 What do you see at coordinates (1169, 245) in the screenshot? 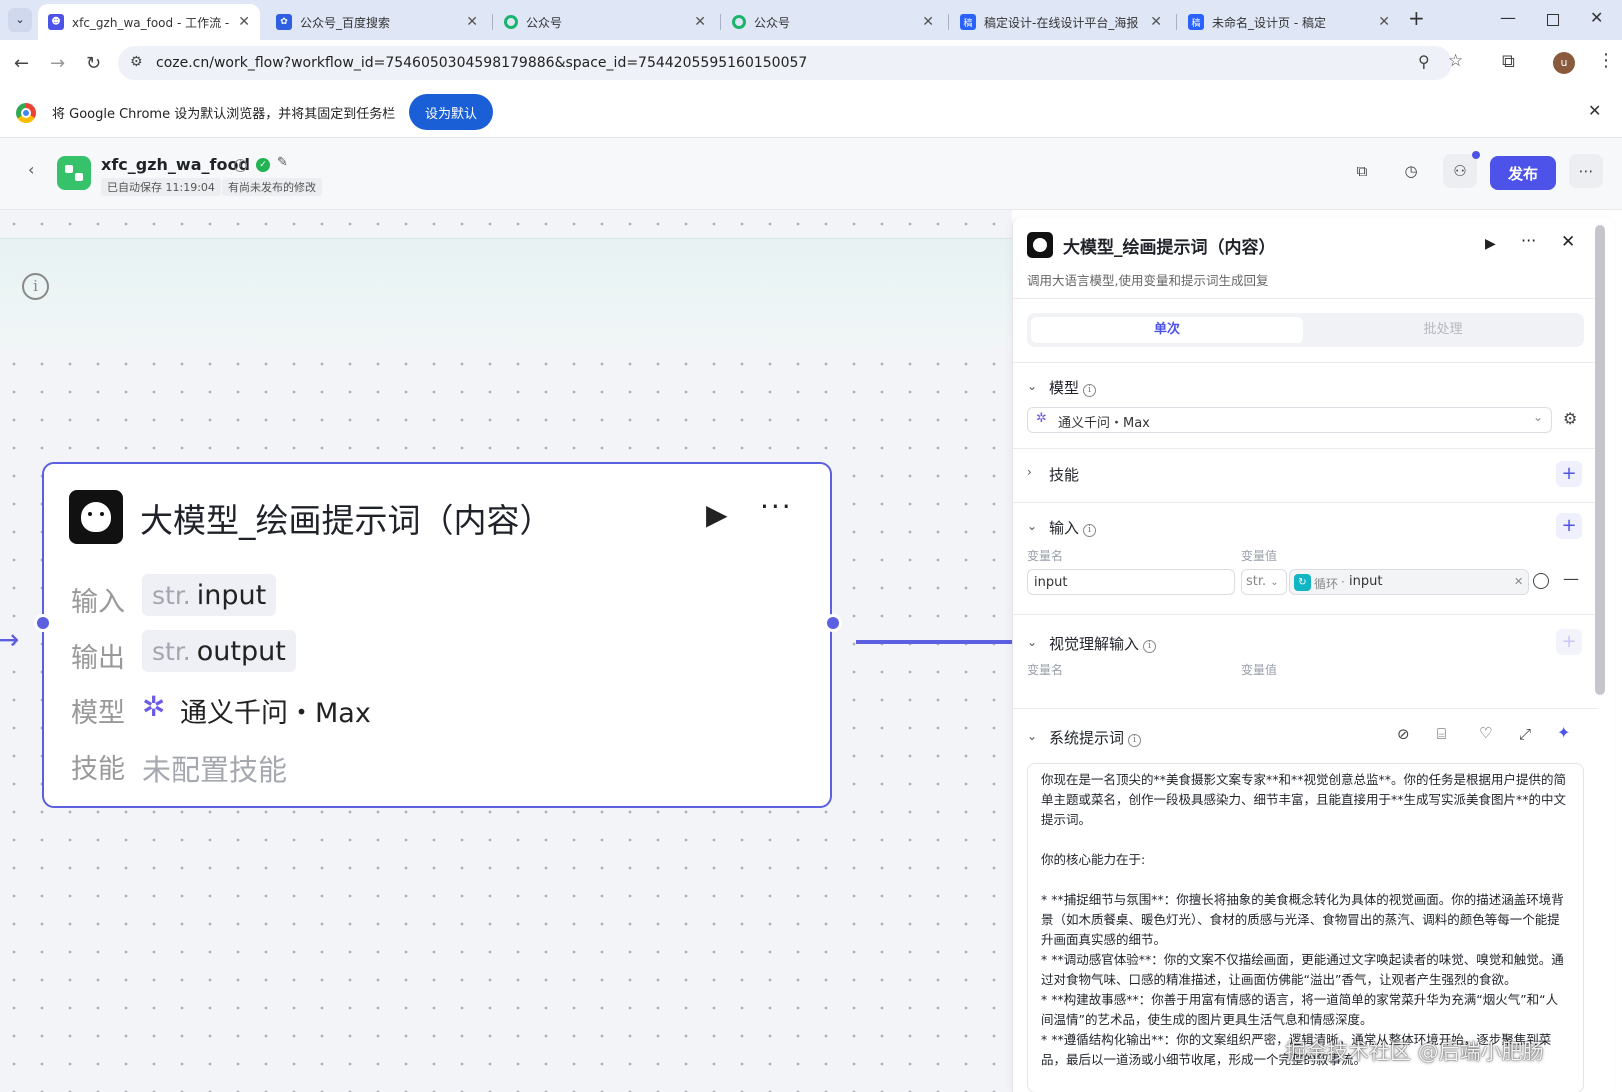
I see `panel-title: 大模型_绘画提示词（内容）` at bounding box center [1169, 245].